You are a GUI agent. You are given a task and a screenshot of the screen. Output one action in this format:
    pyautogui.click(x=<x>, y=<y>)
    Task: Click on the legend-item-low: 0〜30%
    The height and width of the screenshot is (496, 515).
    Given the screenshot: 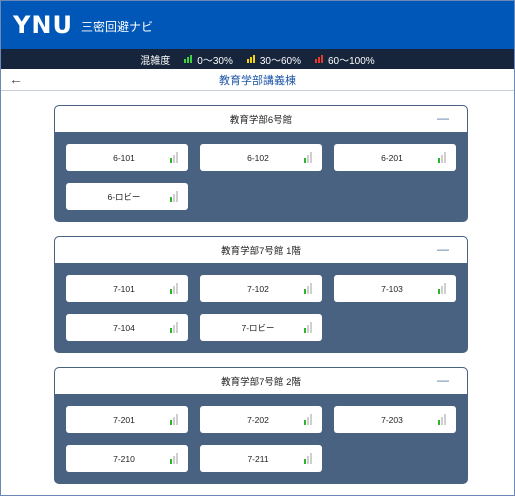 What is the action you would take?
    pyautogui.click(x=208, y=59)
    